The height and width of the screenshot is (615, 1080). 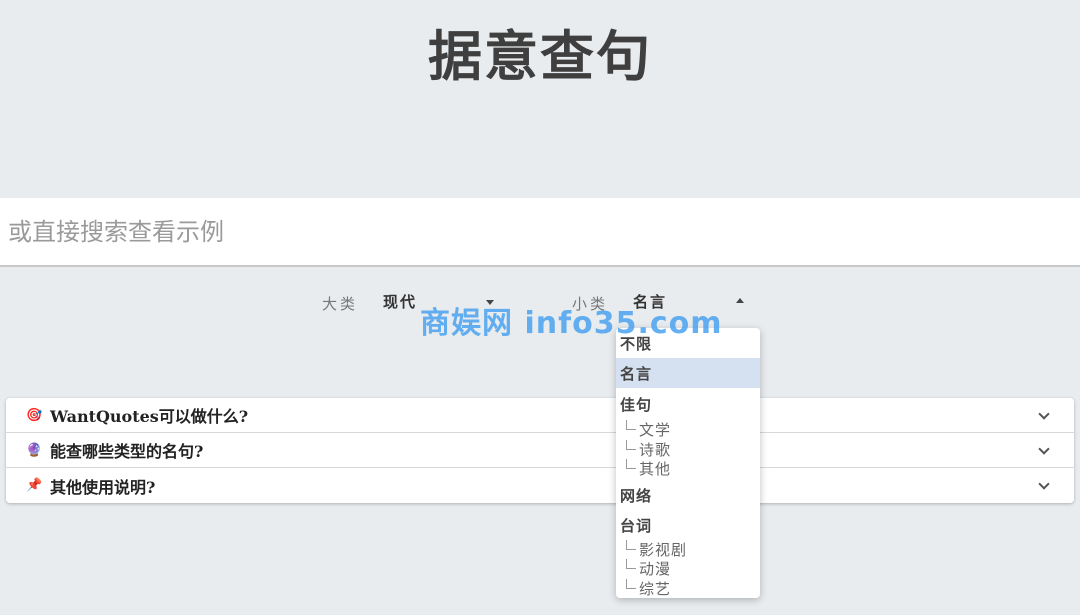 I want to click on crystal-ball-icon: 🔮, so click(x=34, y=450).